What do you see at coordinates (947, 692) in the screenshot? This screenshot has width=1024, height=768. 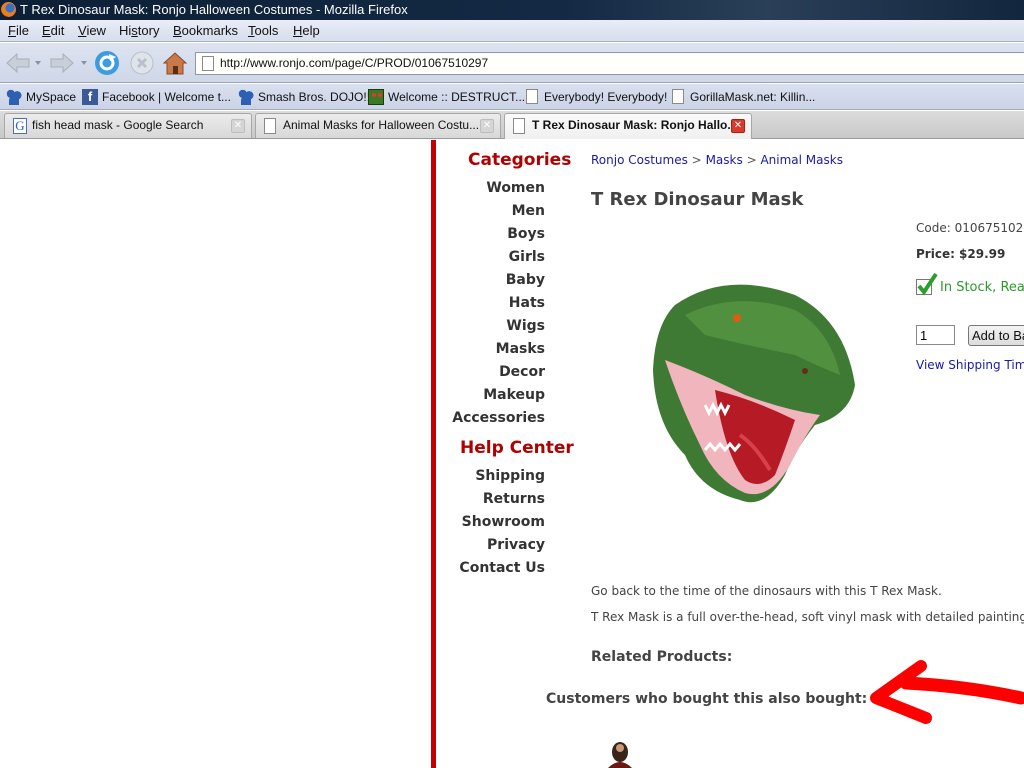 I see `annotation-arrow-icon` at bounding box center [947, 692].